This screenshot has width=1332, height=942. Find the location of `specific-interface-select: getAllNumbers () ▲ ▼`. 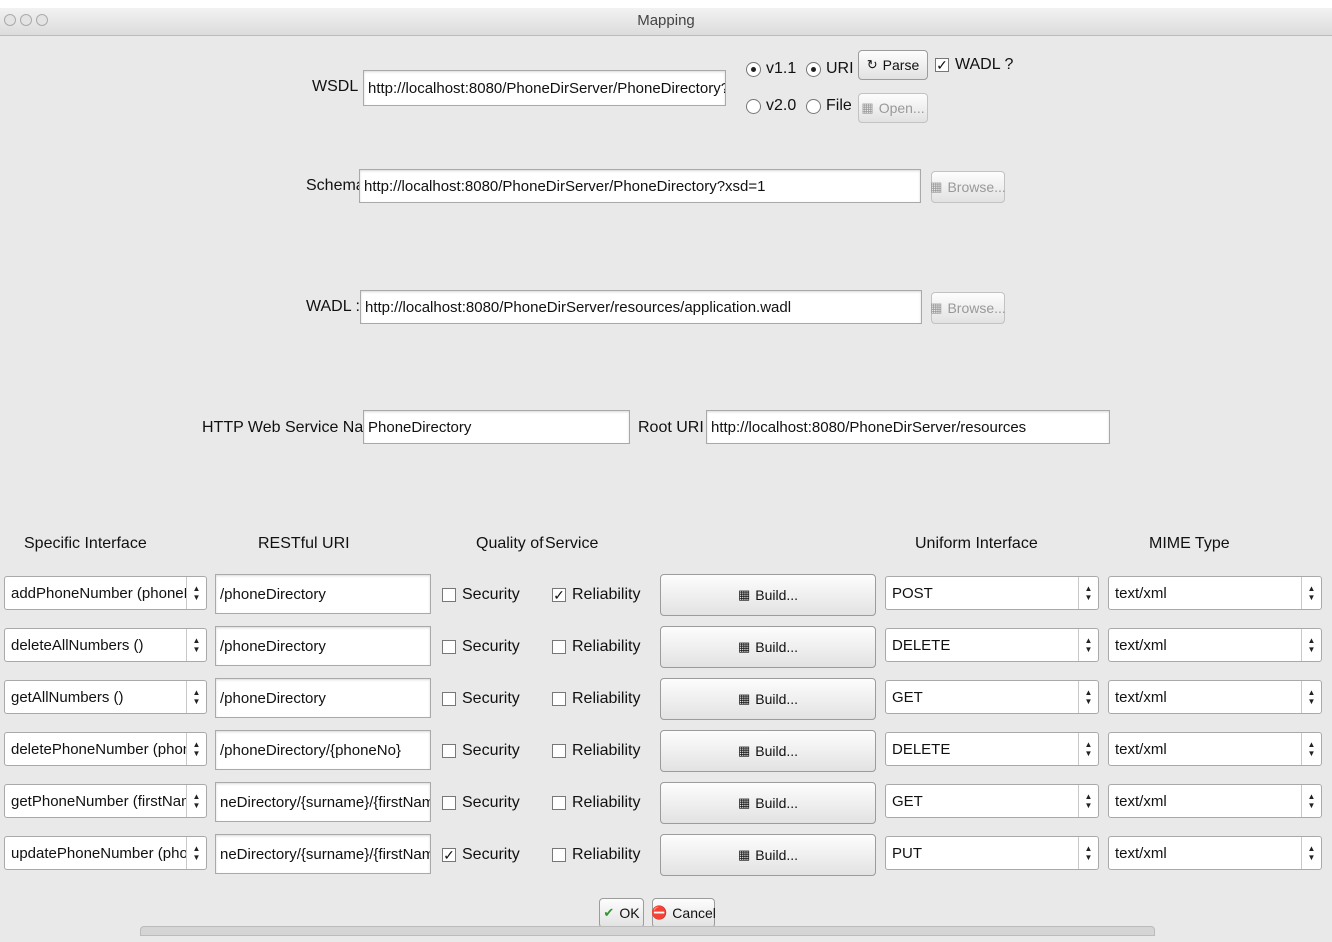

specific-interface-select: getAllNumbers () ▲ ▼ is located at coordinates (105, 697).